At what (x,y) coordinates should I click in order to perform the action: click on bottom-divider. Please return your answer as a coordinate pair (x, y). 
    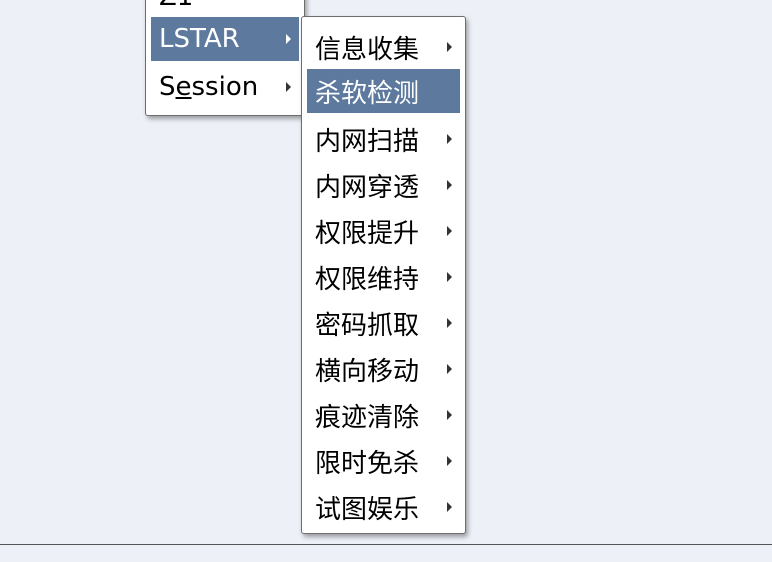
    Looking at the image, I should click on (386, 544).